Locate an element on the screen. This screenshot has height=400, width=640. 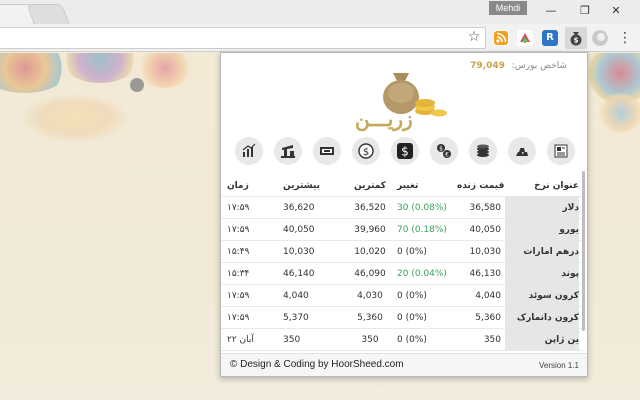
cell-time: ۱۵:۴۹ is located at coordinates (238, 252).